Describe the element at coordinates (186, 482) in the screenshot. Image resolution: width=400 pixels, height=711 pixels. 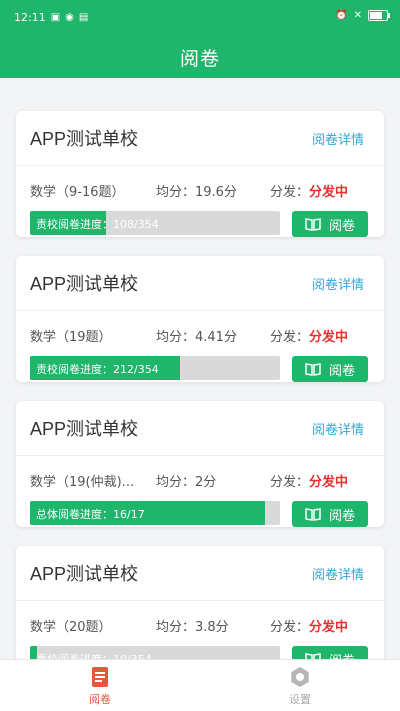
I see `card-average-score: 均分：2分` at that location.